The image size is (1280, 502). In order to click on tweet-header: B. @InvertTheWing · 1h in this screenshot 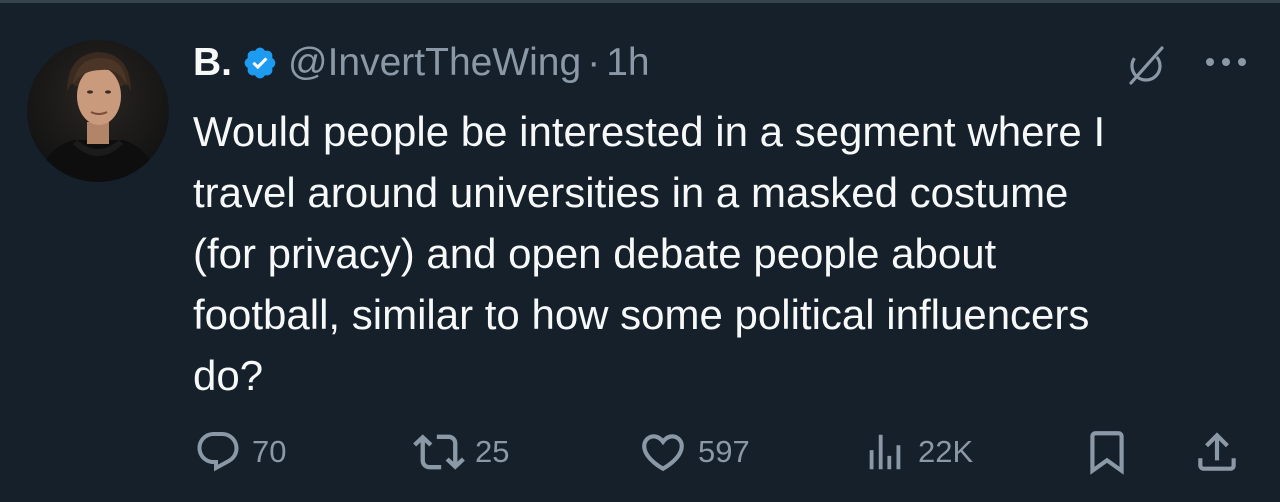, I will do `click(421, 63)`.